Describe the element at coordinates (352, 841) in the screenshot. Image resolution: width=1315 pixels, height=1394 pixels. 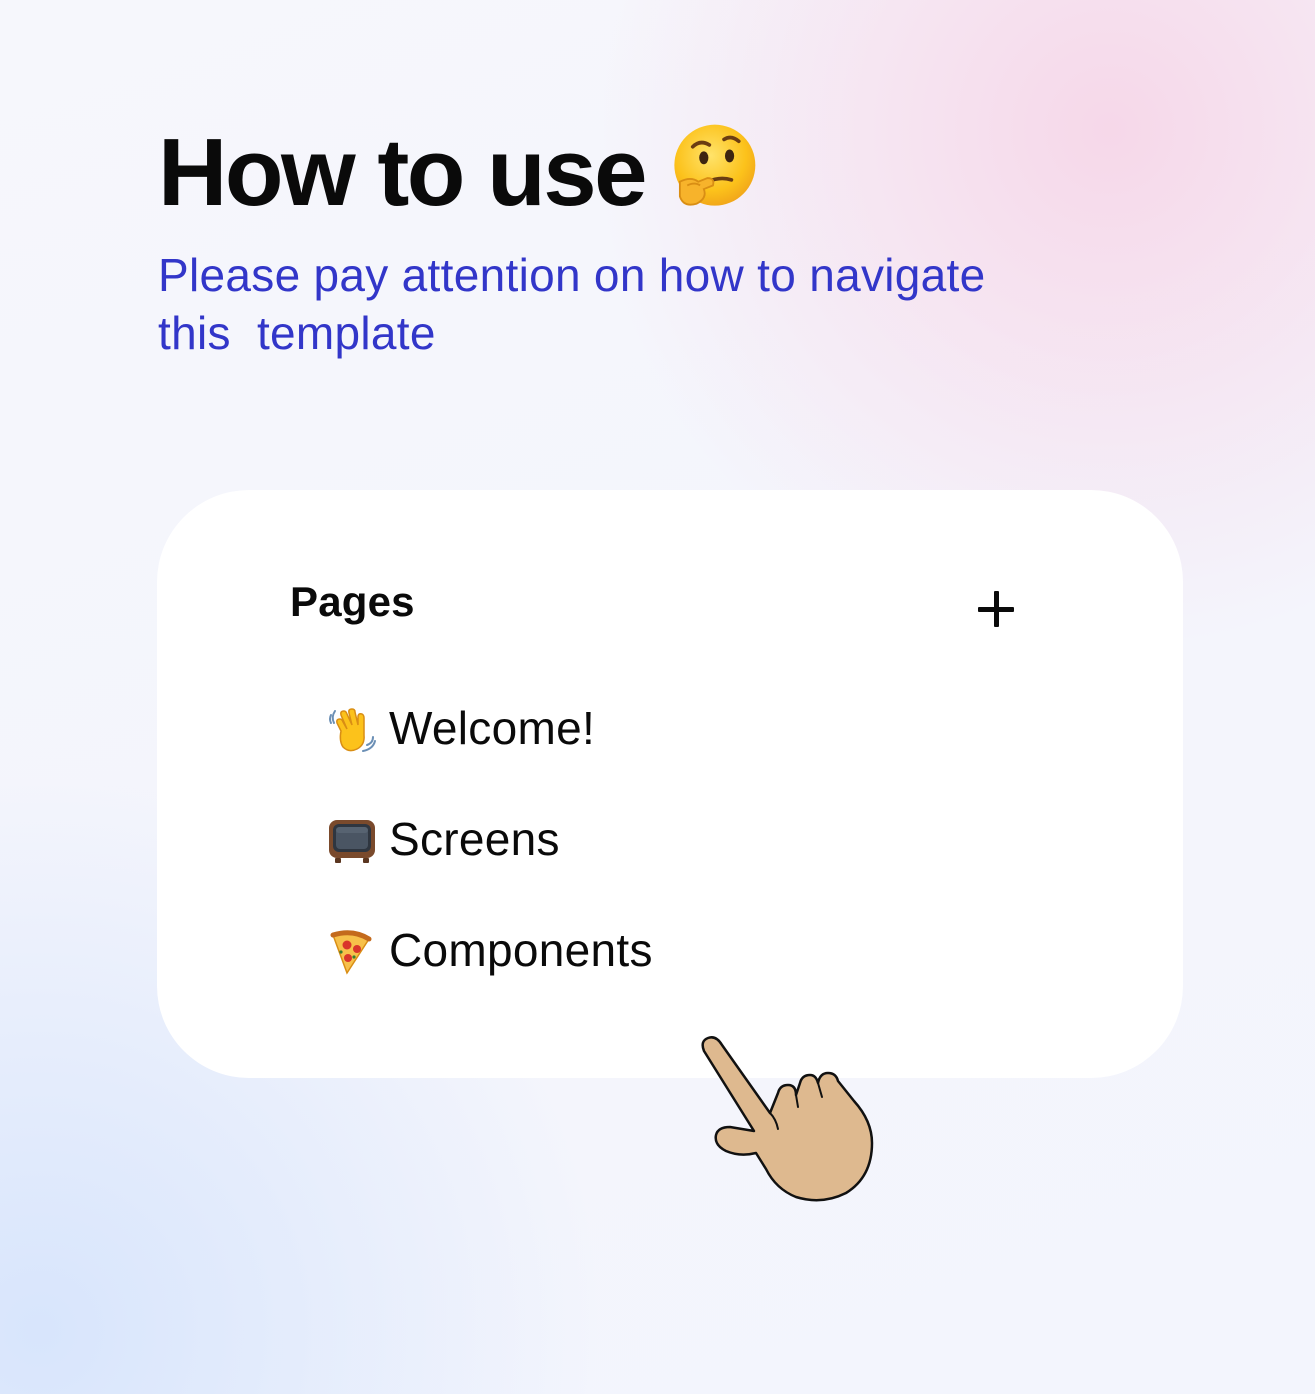
I see `television-icon` at that location.